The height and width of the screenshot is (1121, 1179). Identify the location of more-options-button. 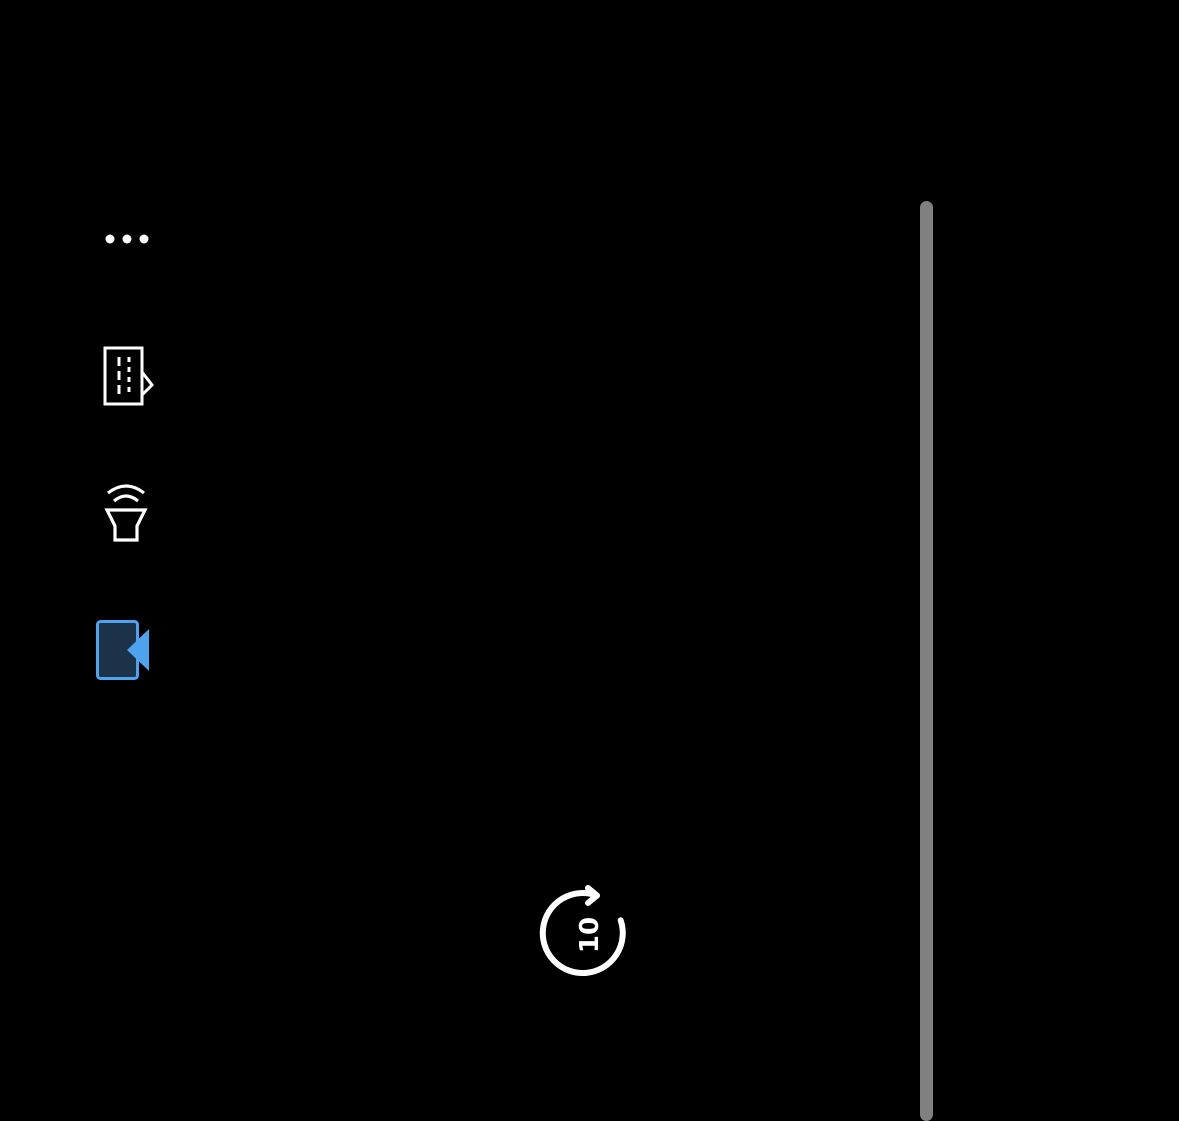
(128, 240).